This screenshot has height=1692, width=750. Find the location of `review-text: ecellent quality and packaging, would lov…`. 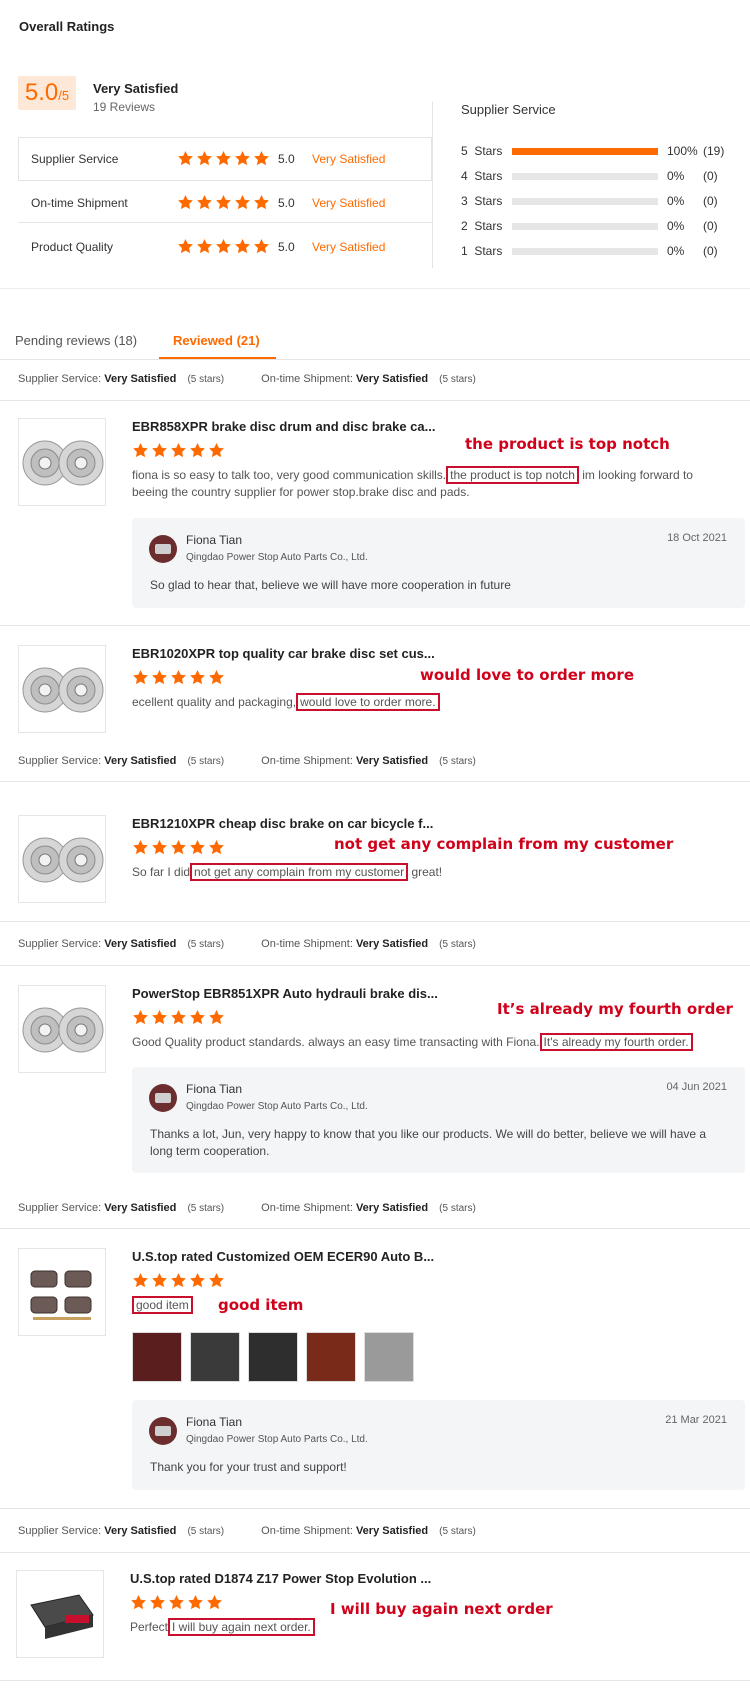

review-text: ecellent quality and packaging, would lov… is located at coordinates (427, 702).